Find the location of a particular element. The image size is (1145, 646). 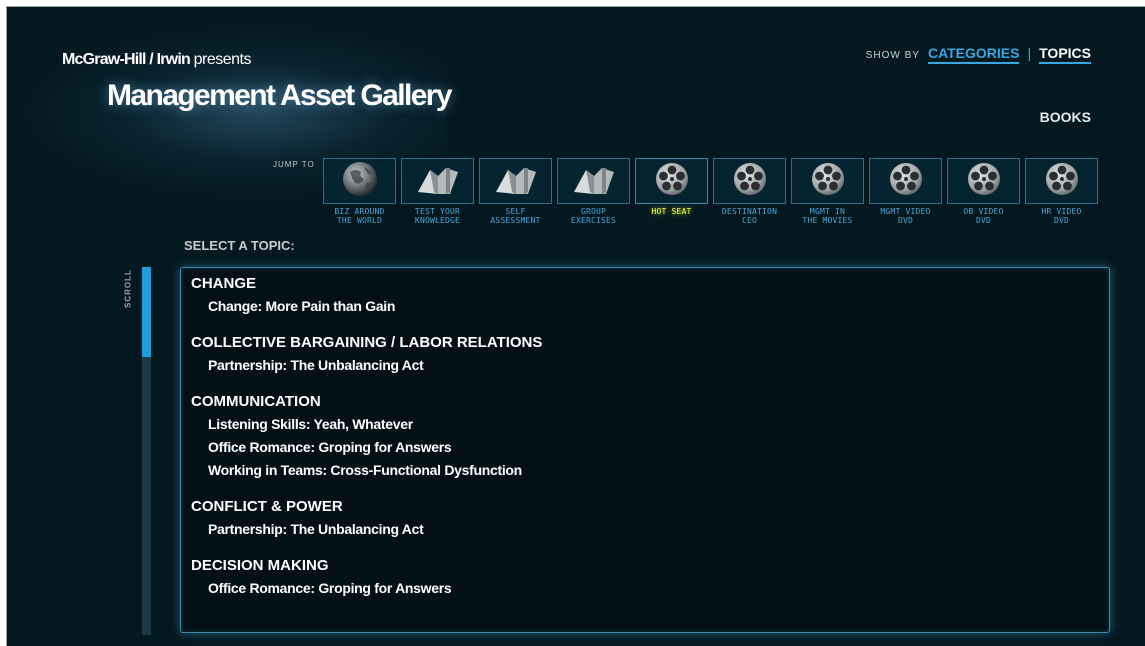

jump-item-ob-video-dvd: OB VIDEO DVD is located at coordinates (983, 191).